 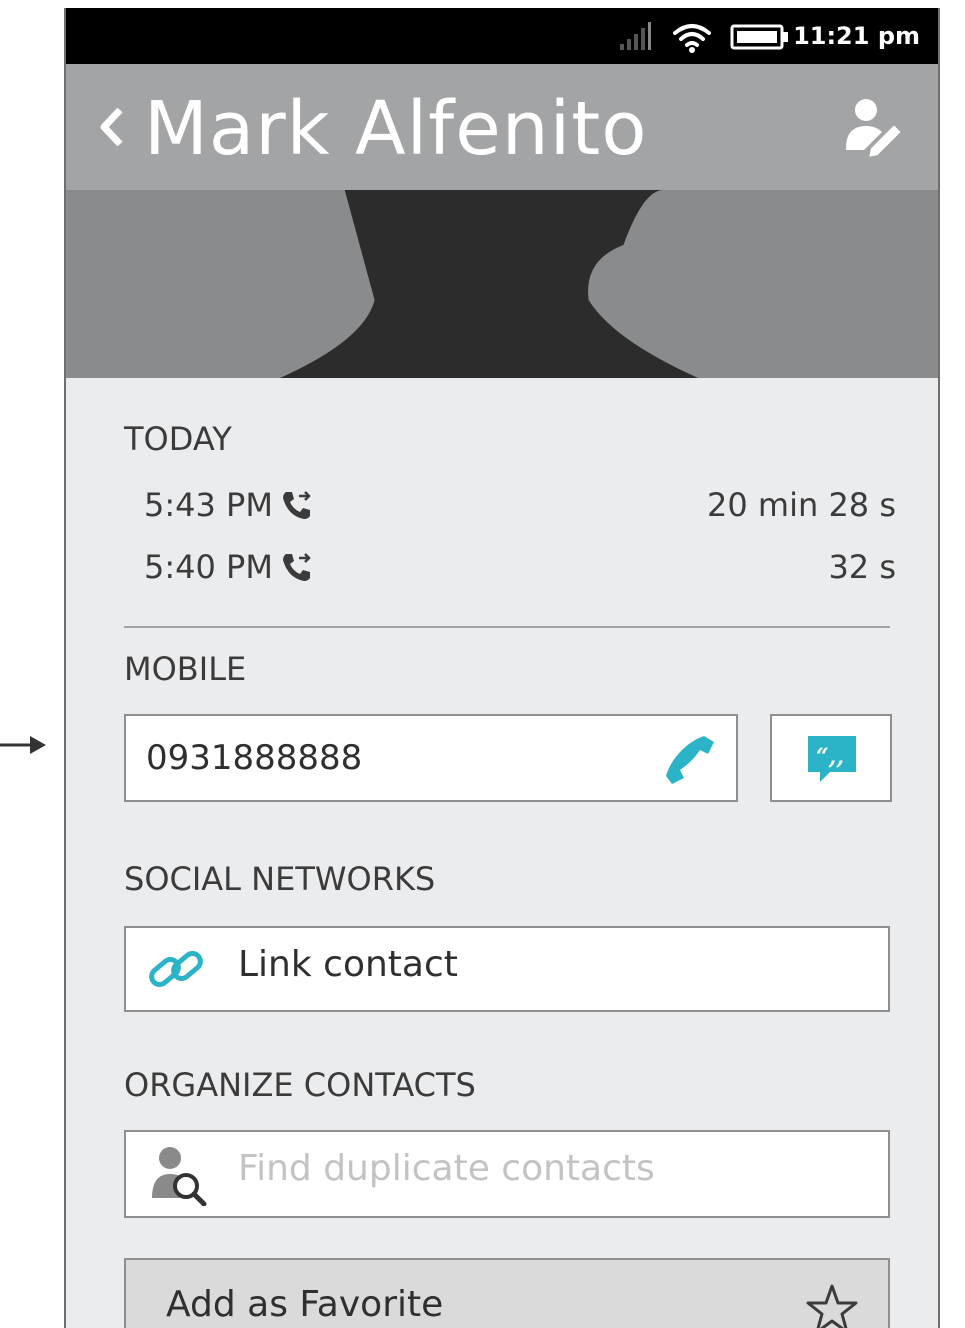 I want to click on link-contact-button: Link contact, so click(x=507, y=969).